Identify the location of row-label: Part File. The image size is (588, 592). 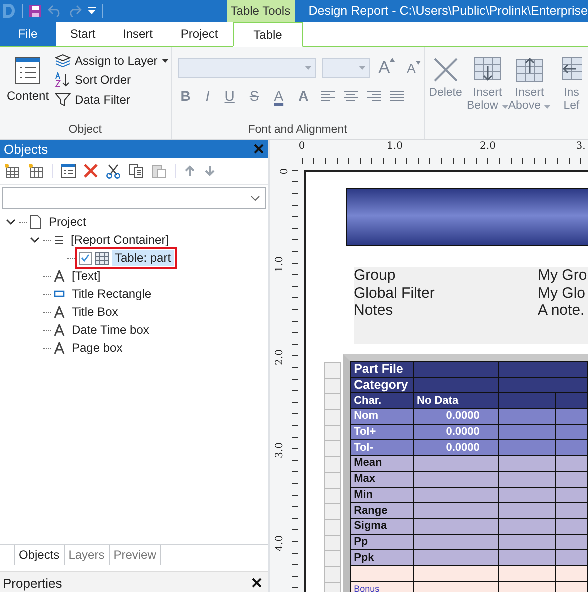
(382, 370).